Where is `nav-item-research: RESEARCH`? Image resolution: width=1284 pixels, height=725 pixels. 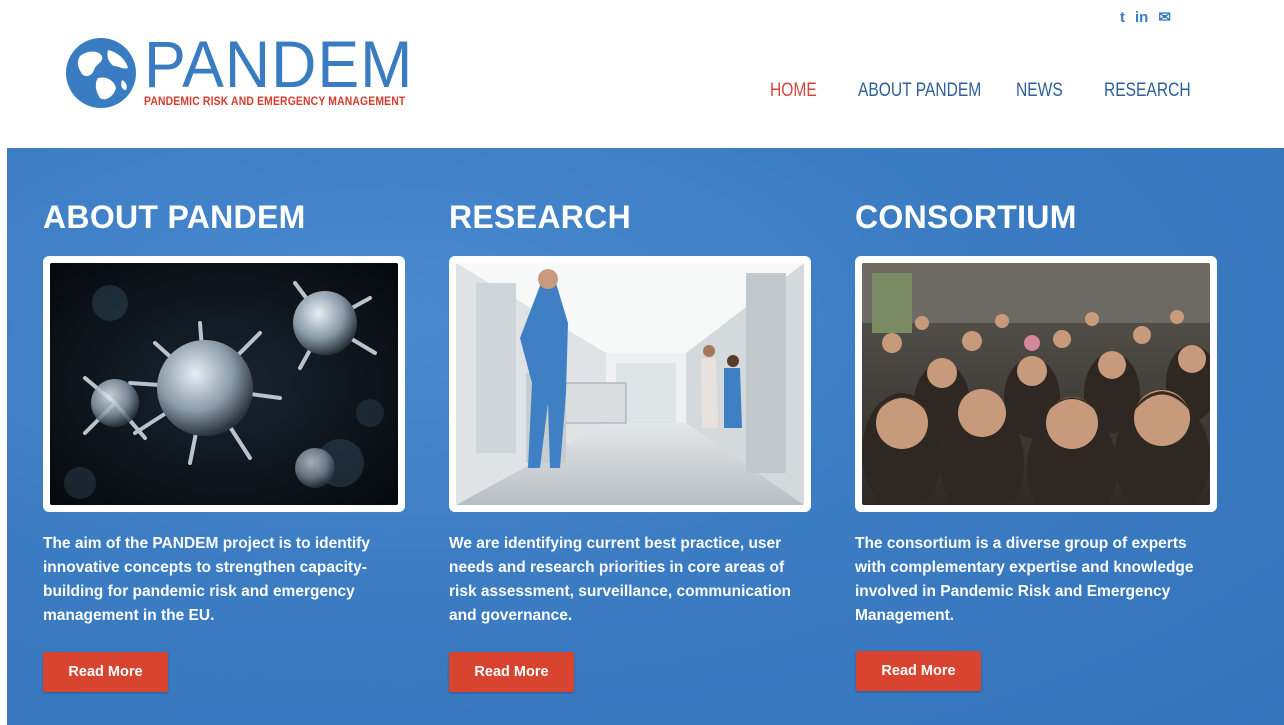 nav-item-research: RESEARCH is located at coordinates (1147, 91).